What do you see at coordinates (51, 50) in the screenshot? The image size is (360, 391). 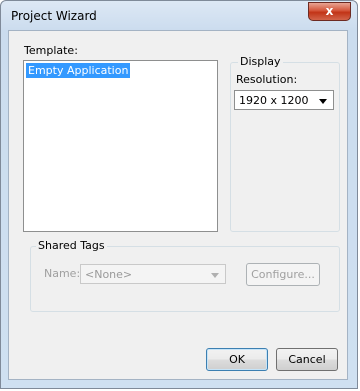 I see `template-label: Template:` at bounding box center [51, 50].